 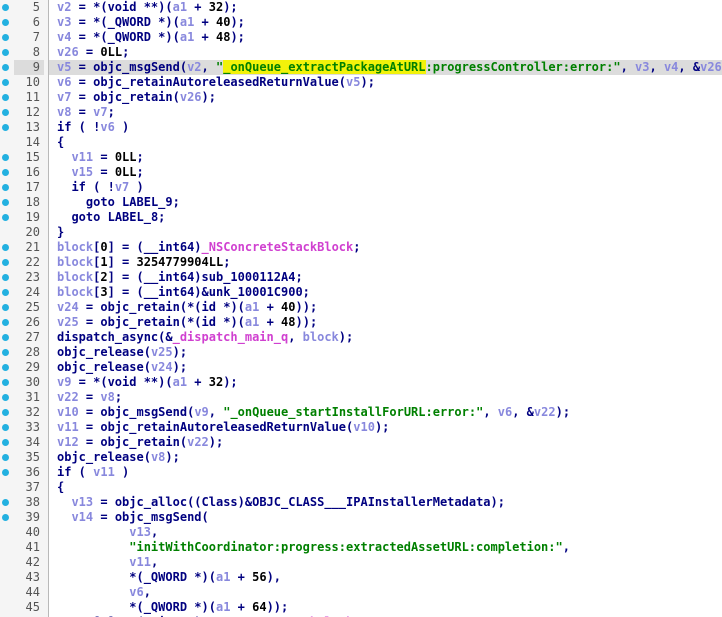 I want to click on code-line: 17 if ( !v7 ), so click(x=361, y=187).